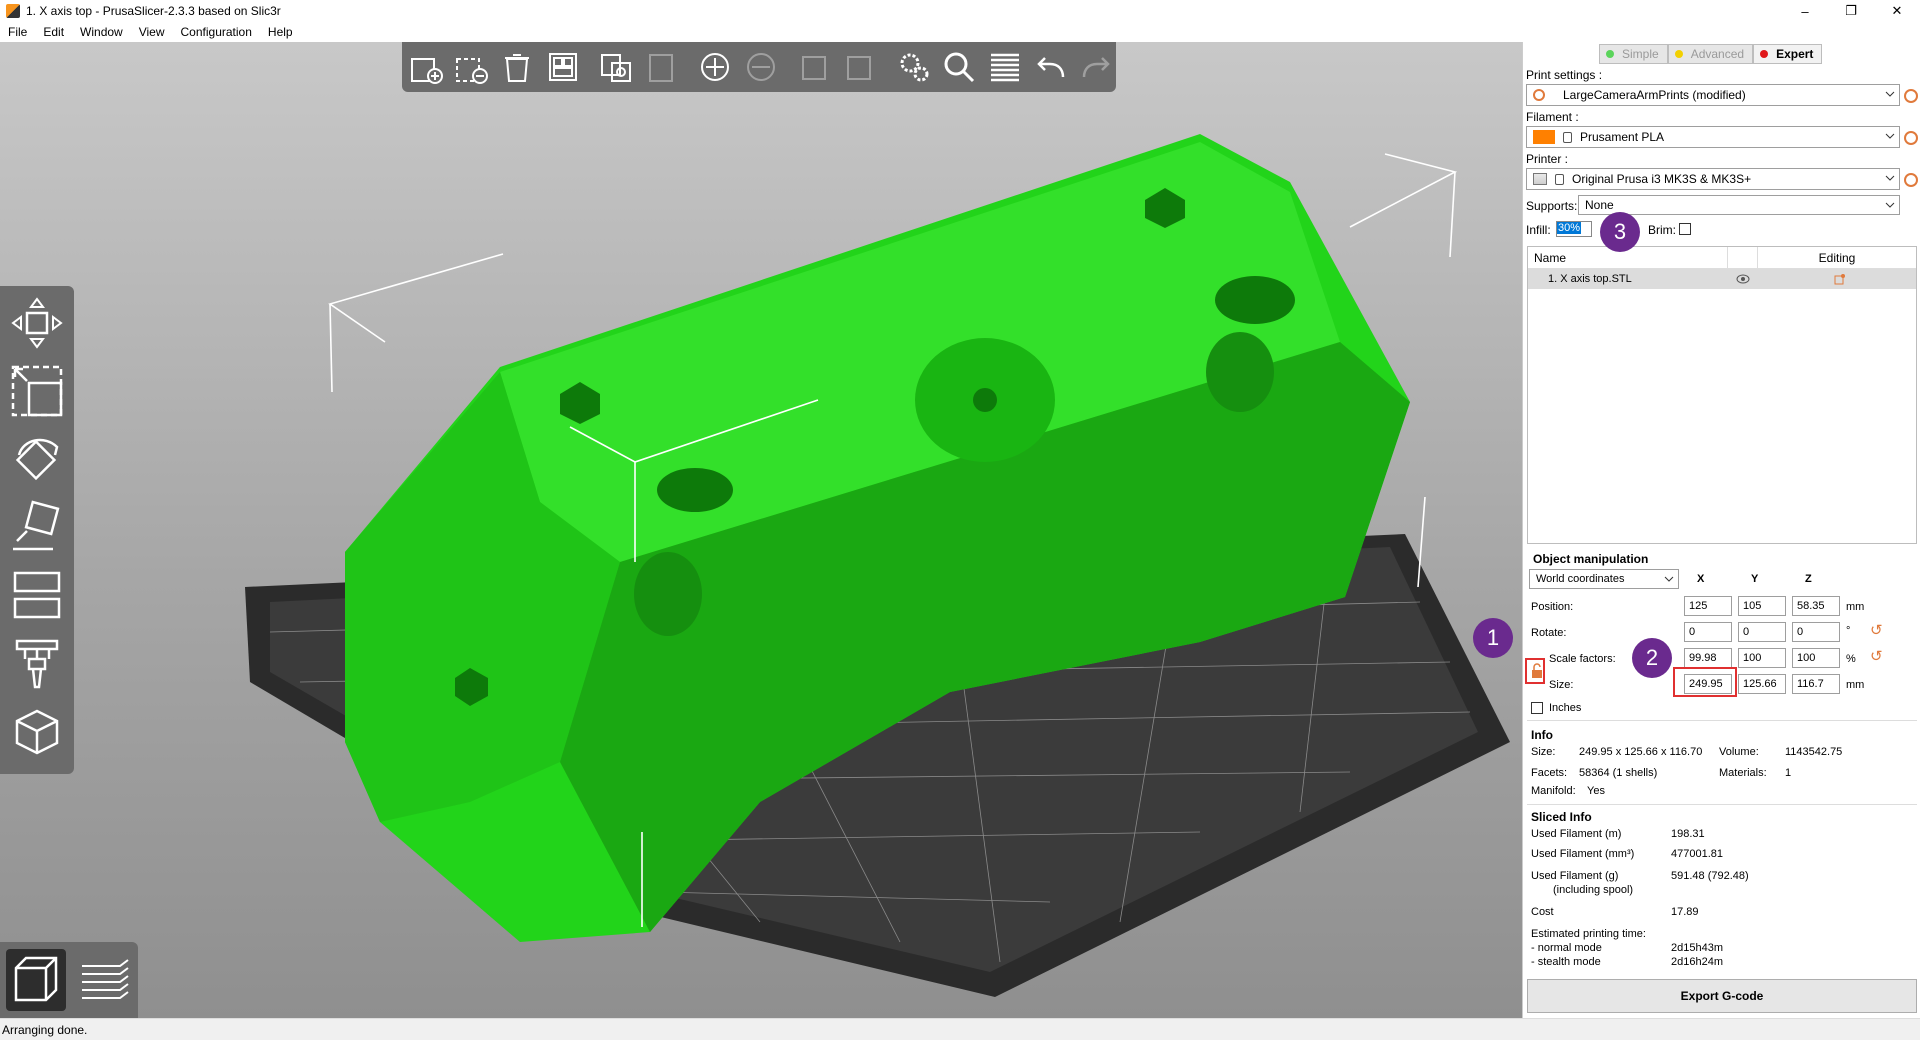  What do you see at coordinates (472, 67) in the screenshot?
I see `delete-object-icon` at bounding box center [472, 67].